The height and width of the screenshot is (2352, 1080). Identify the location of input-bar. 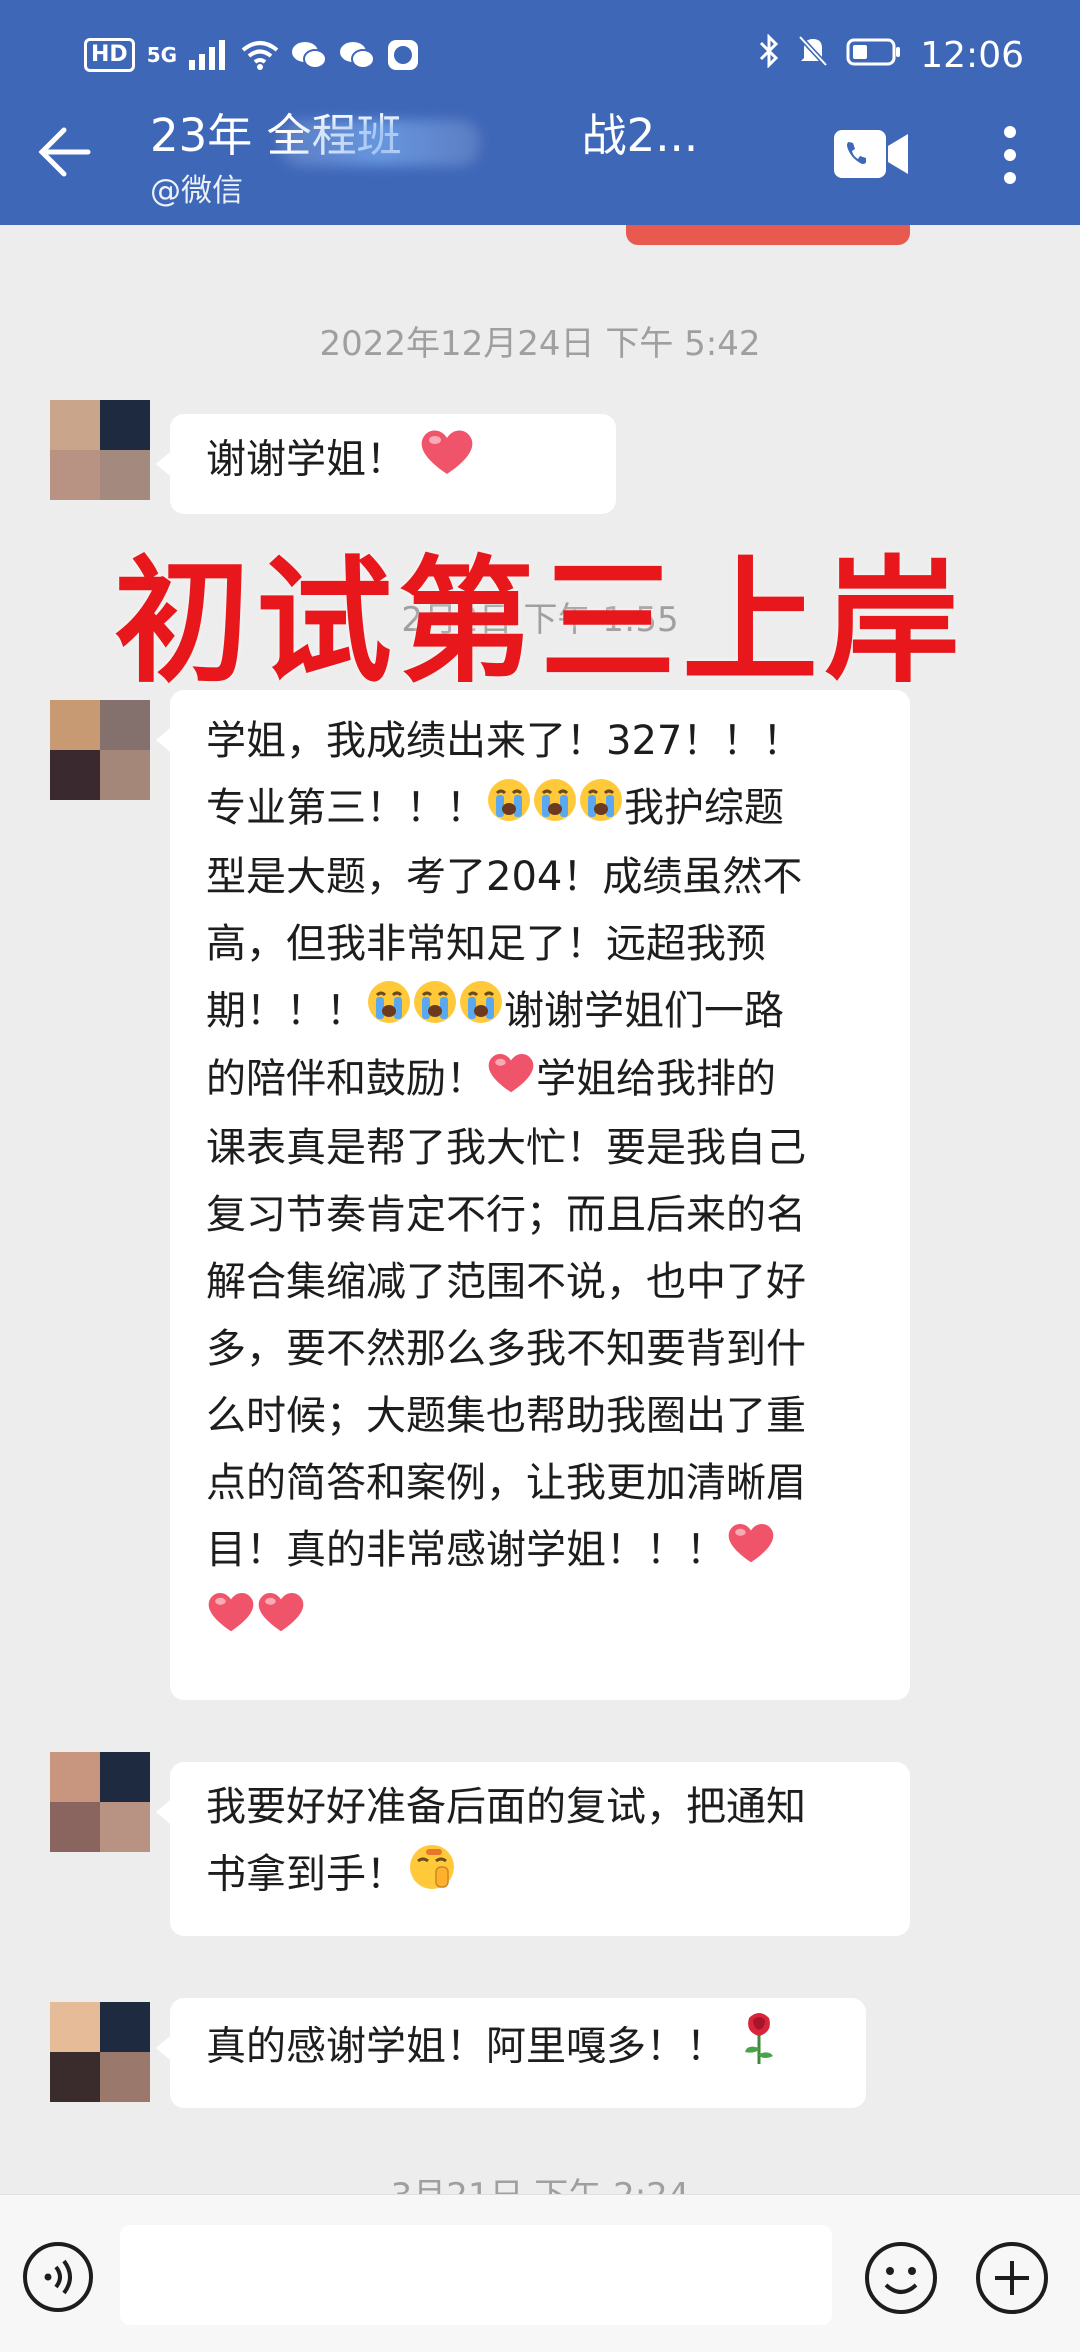
(540, 2273).